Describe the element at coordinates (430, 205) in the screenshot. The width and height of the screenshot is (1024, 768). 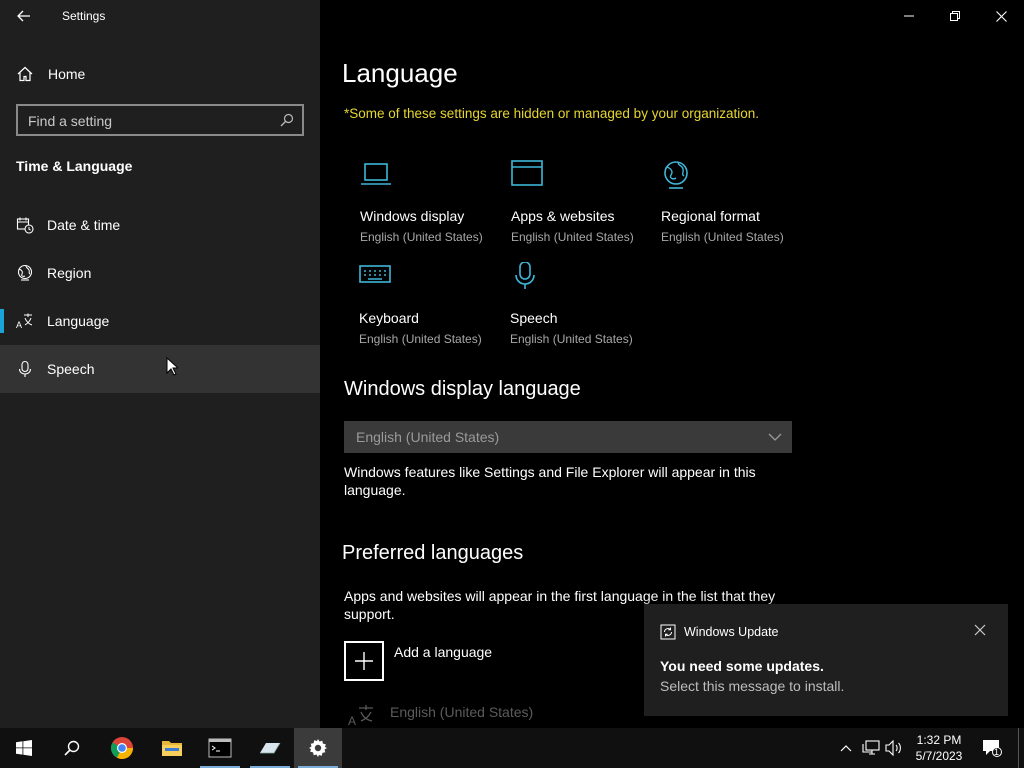
I see `tile-windows-display: Windows display English (United States)` at that location.